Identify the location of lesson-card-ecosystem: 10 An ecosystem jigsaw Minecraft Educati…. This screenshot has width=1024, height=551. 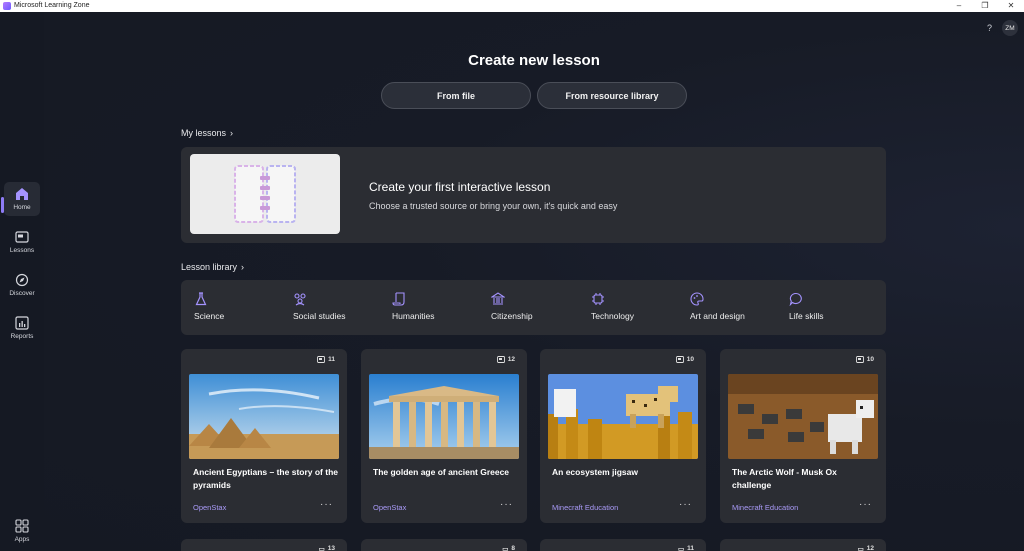
(623, 436).